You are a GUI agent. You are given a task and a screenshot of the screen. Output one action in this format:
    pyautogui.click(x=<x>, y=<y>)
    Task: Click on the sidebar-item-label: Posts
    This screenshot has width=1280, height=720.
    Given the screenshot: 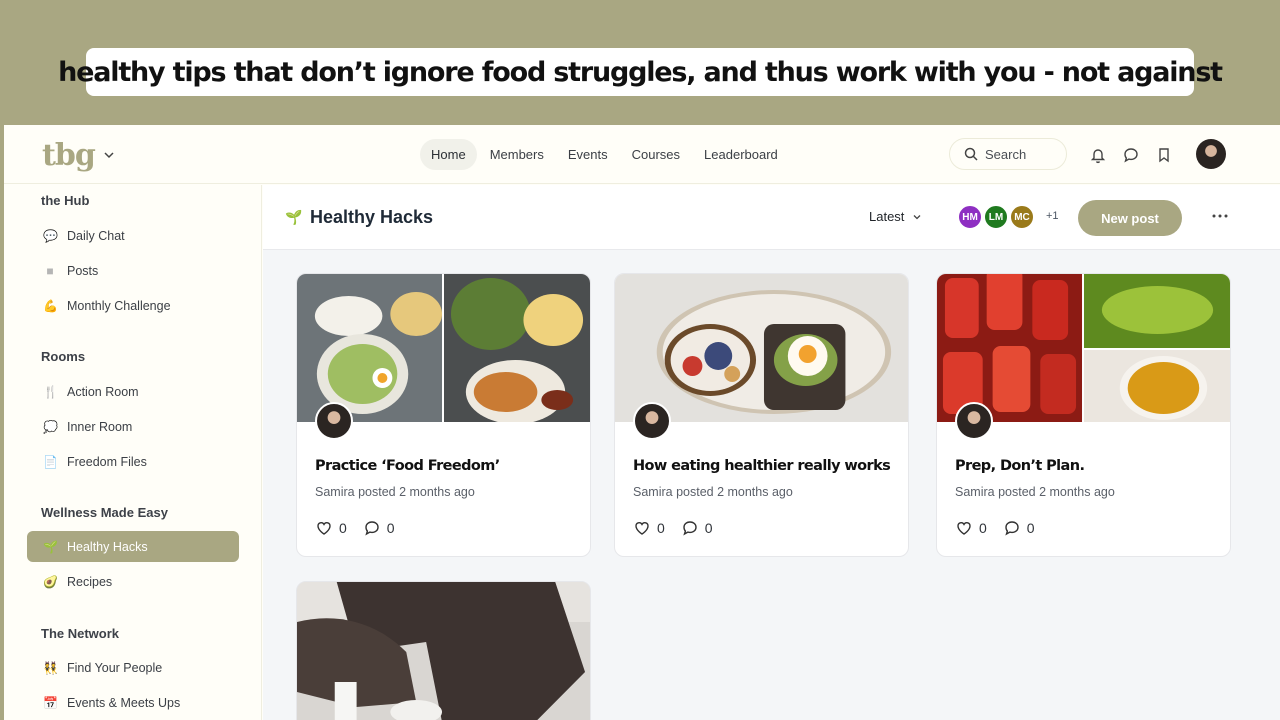 What is the action you would take?
    pyautogui.click(x=83, y=270)
    